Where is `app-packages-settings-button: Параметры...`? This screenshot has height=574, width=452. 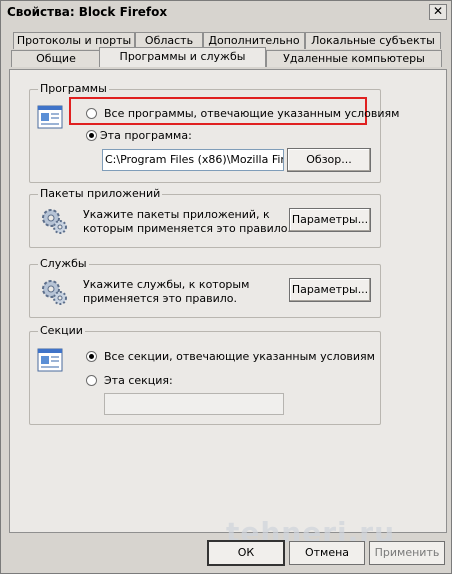
app-packages-settings-button: Параметры... is located at coordinates (330, 220).